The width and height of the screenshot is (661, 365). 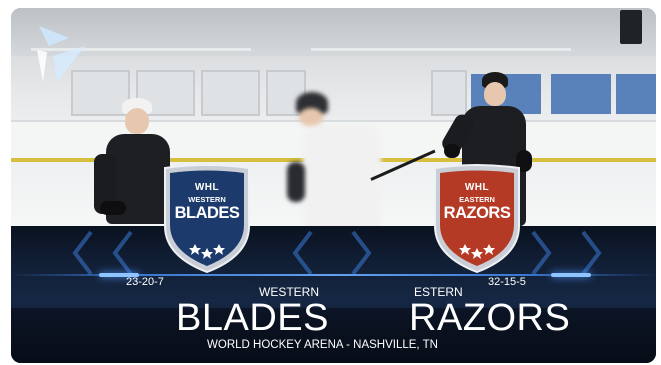 I want to click on ceiling-light, so click(x=441, y=49).